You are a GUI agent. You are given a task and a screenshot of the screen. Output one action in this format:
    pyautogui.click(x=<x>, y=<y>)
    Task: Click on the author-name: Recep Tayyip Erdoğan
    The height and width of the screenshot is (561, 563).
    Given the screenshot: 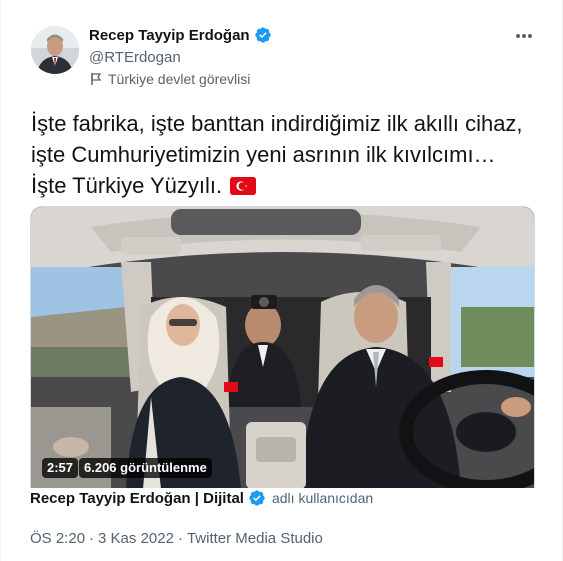 What is the action you would take?
    pyautogui.click(x=169, y=35)
    